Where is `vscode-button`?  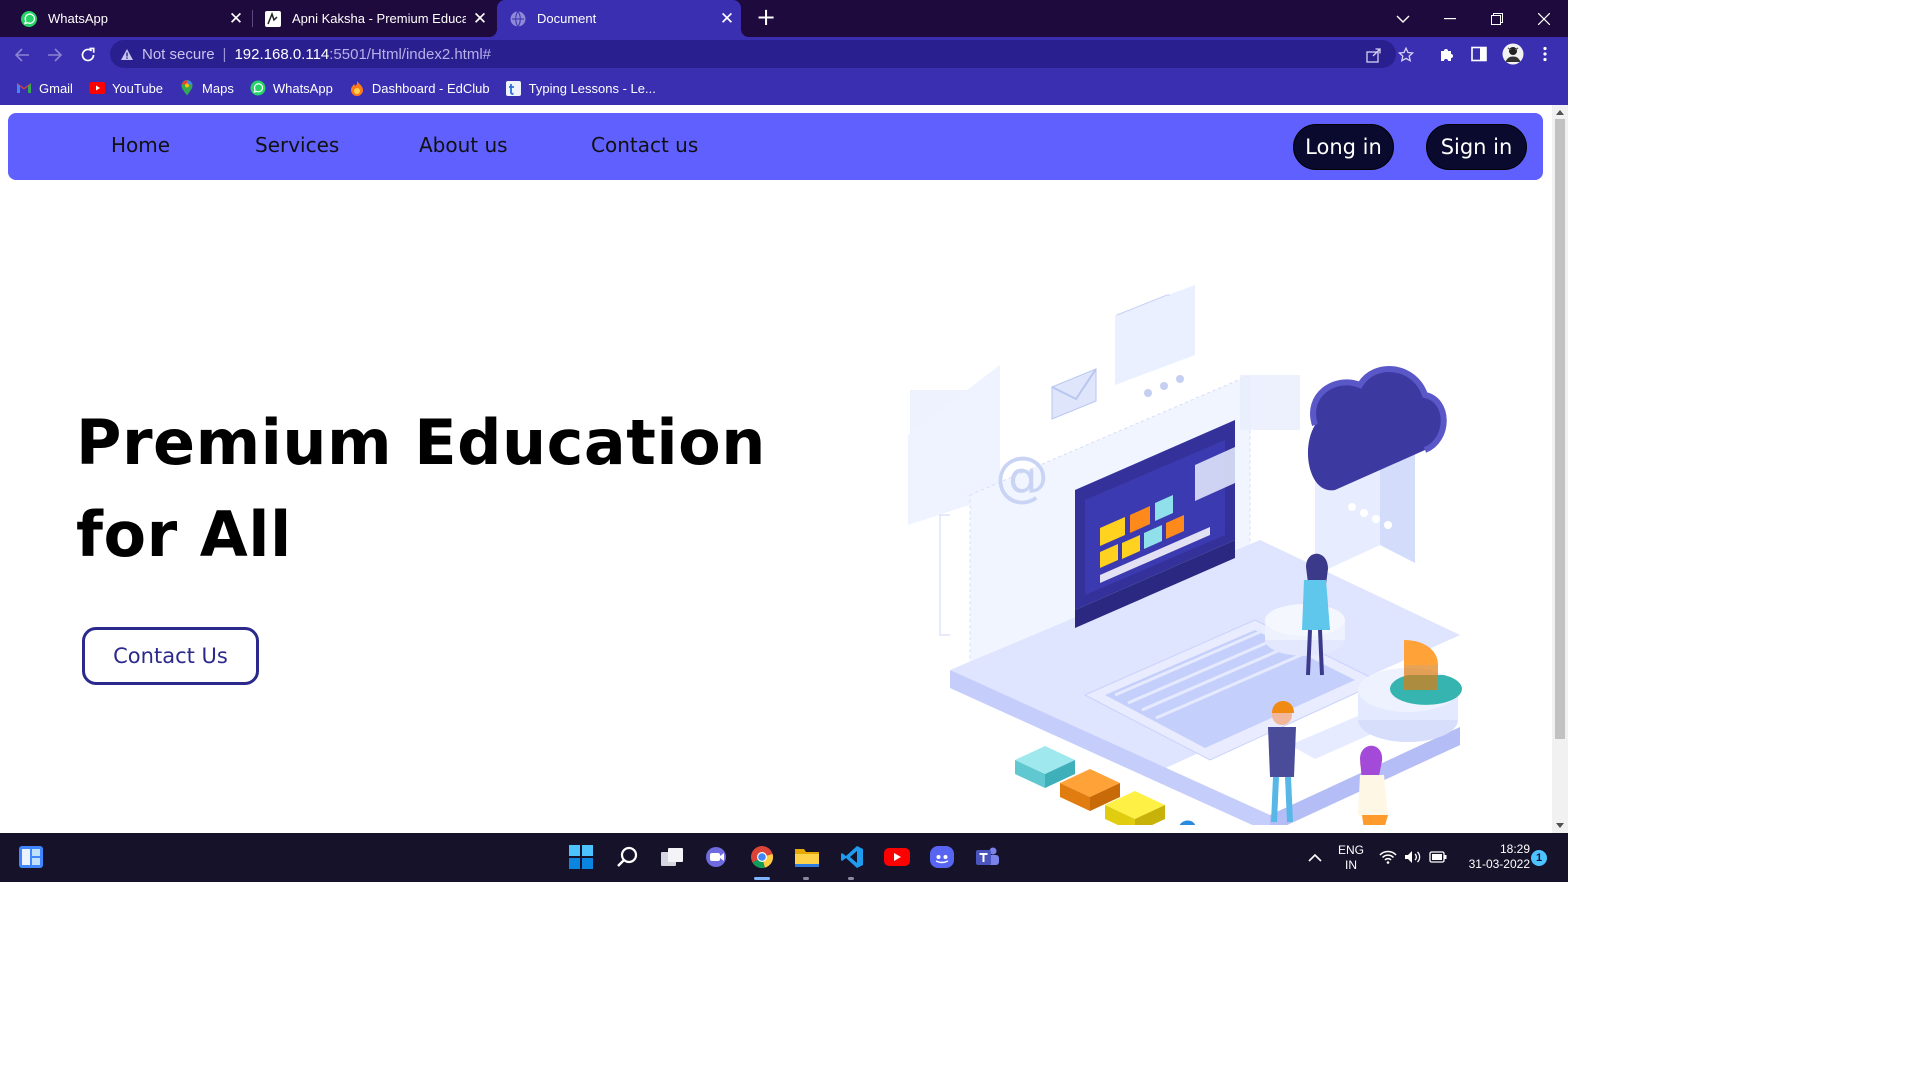
vscode-button is located at coordinates (852, 857).